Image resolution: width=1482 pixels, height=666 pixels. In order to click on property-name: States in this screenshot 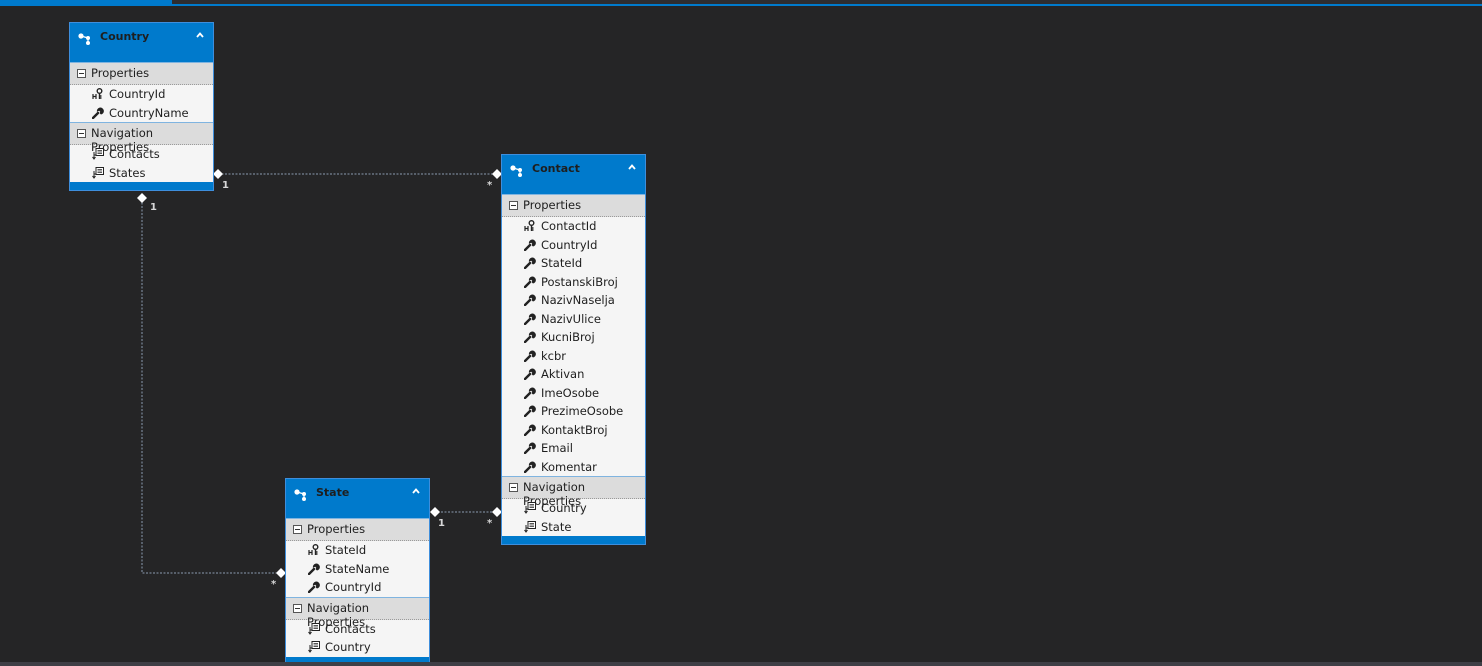, I will do `click(127, 172)`.